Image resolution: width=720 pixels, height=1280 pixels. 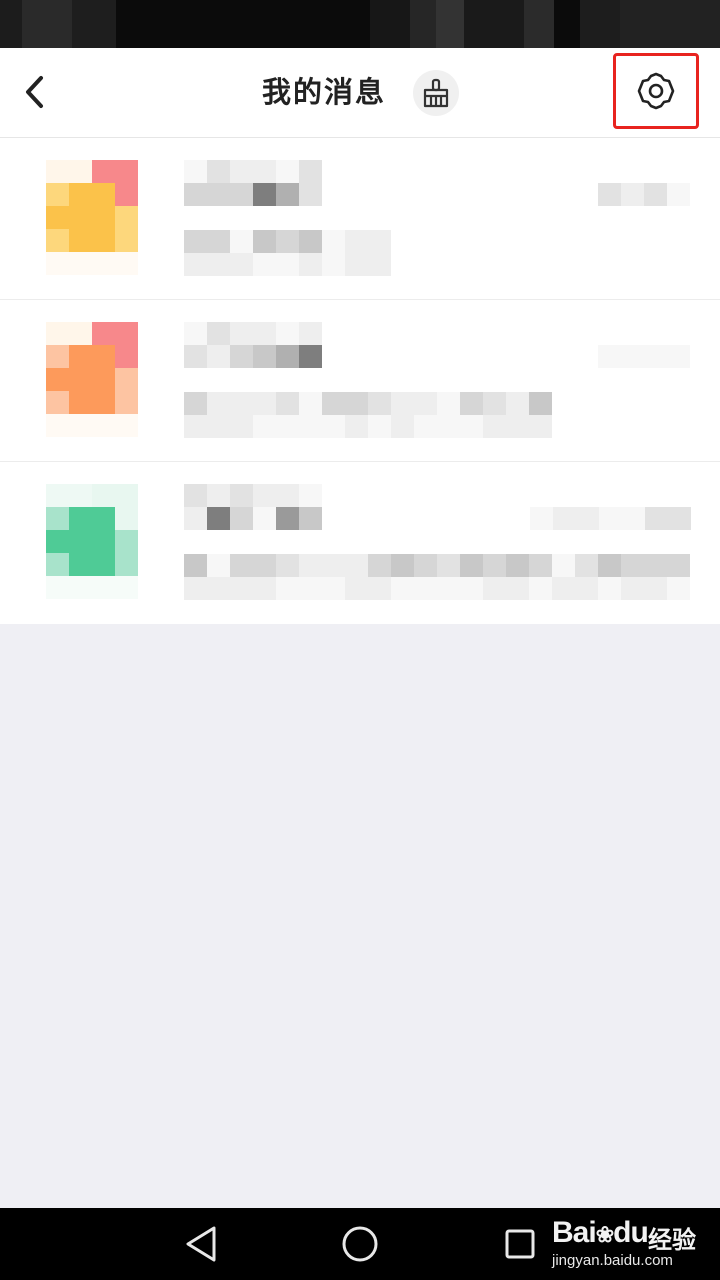 I want to click on back-button, so click(x=34, y=92).